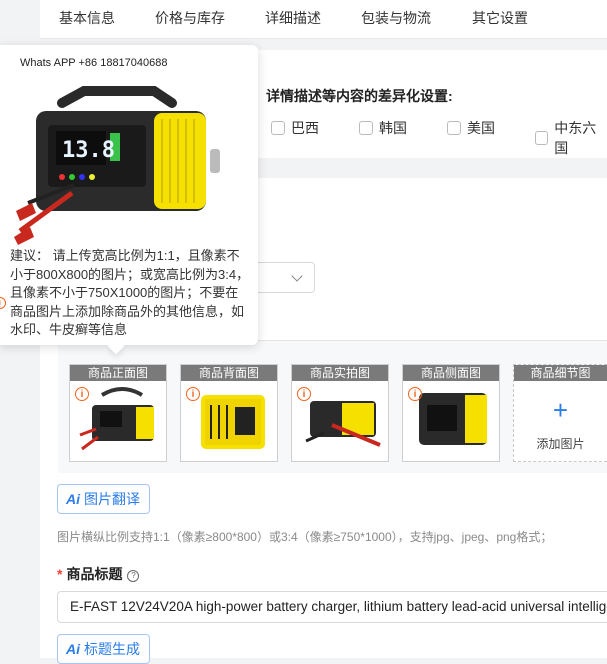  I want to click on tooltip-product-image: 13.8, so click(118, 149).